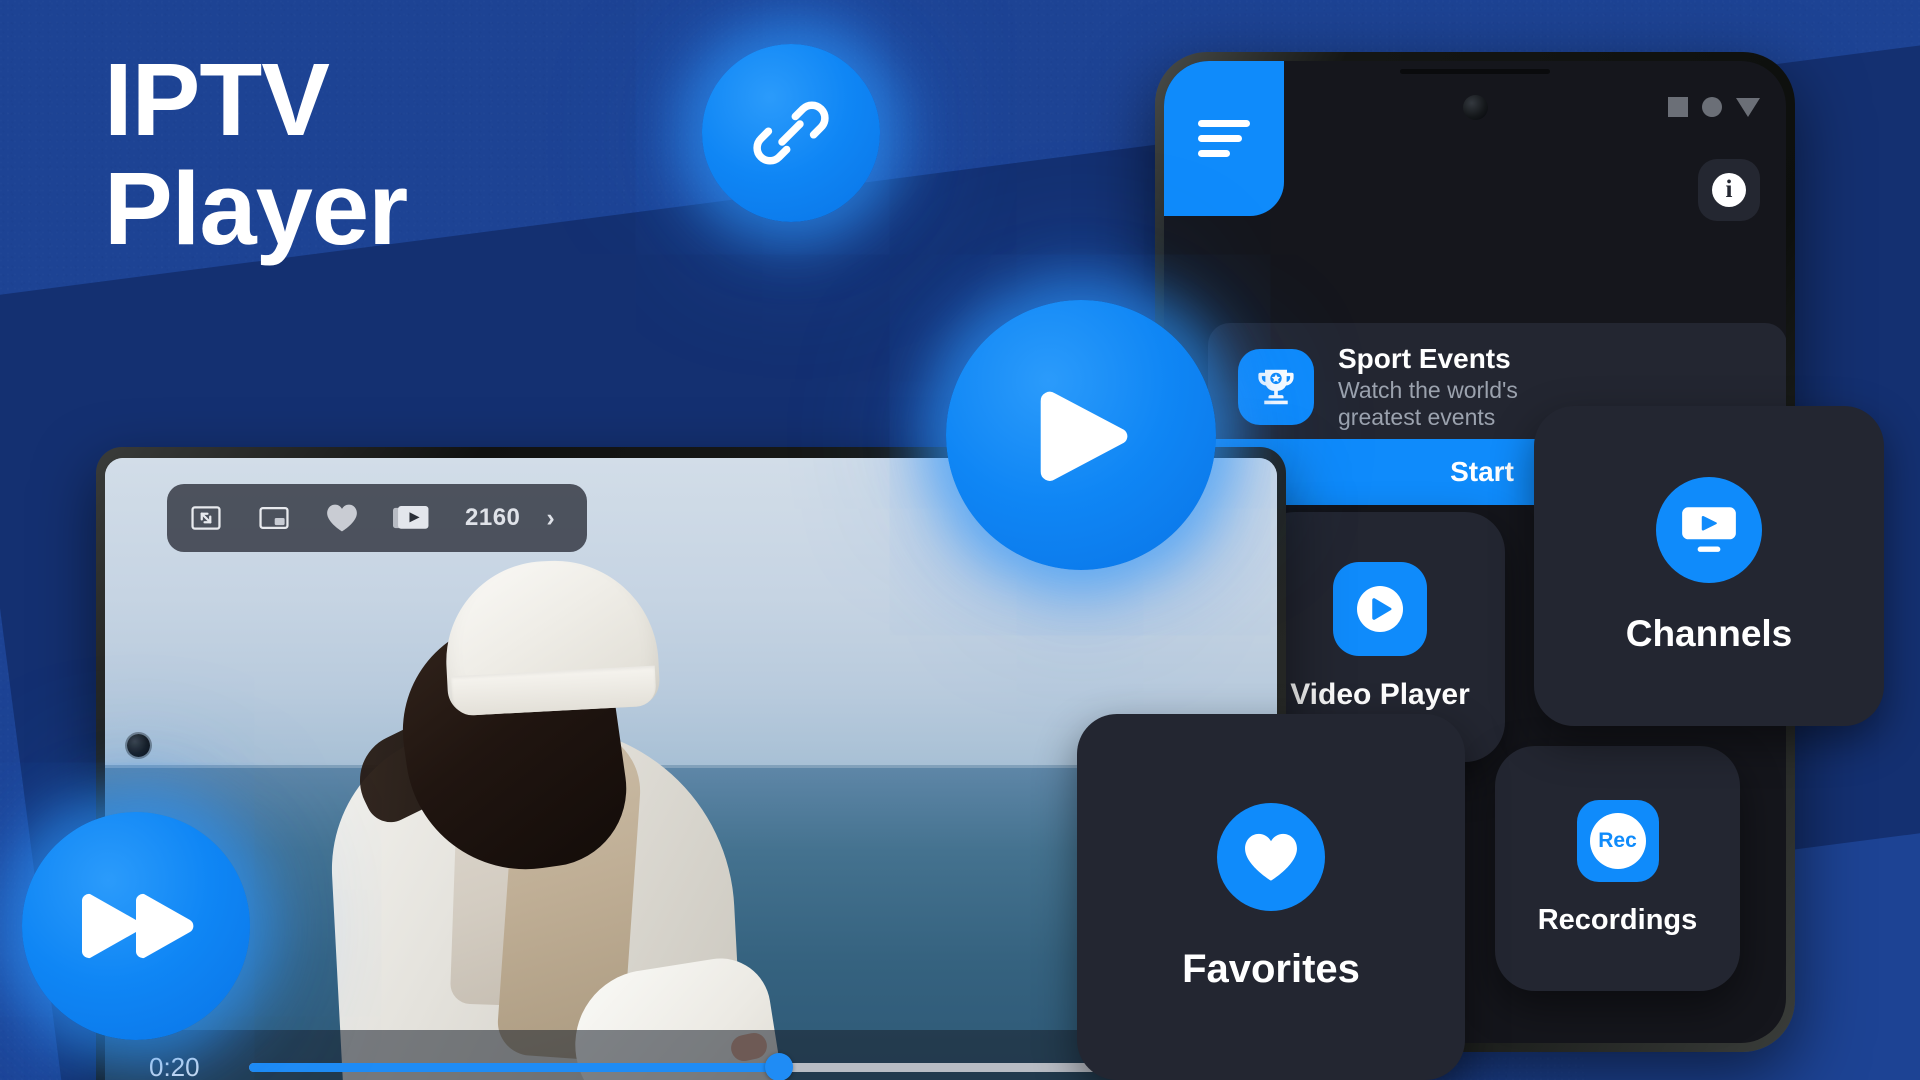  What do you see at coordinates (1475, 107) in the screenshot?
I see `phone-front-camera` at bounding box center [1475, 107].